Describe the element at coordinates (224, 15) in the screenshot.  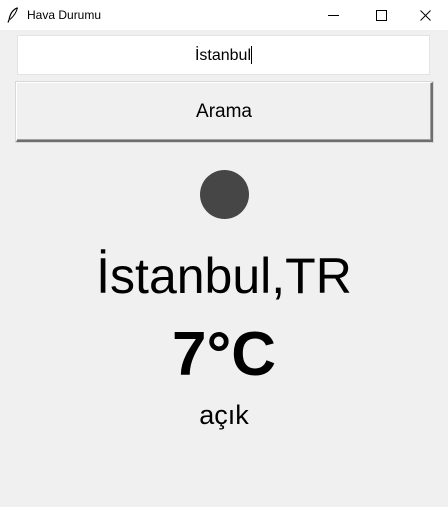
I see `title-bar: Hava Durumu` at that location.